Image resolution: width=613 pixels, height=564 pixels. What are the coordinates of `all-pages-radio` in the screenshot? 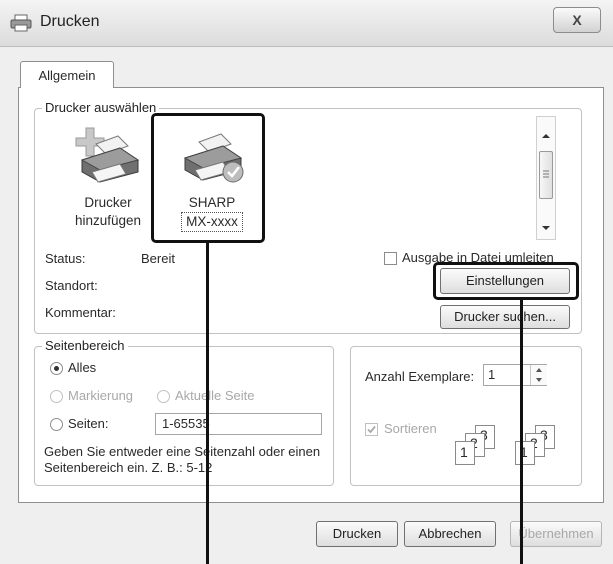 It's located at (56, 368).